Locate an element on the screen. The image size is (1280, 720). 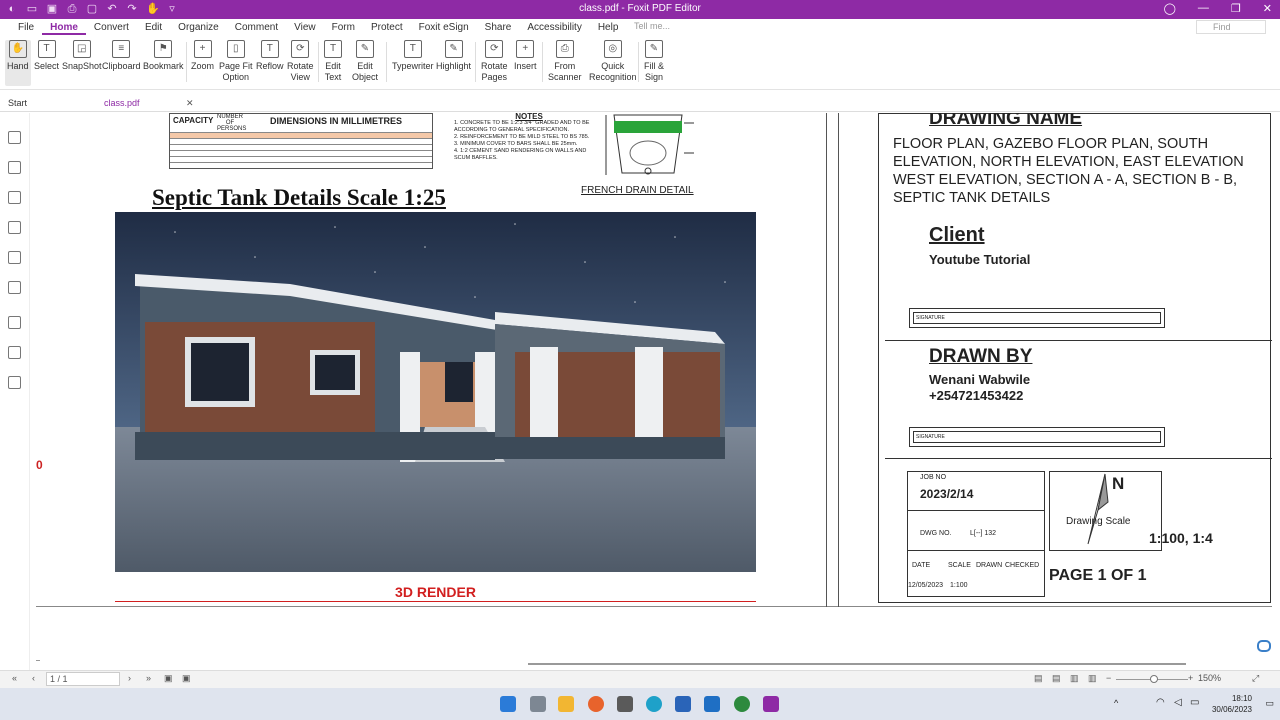
close-button: ✕ is located at coordinates (1267, 8).